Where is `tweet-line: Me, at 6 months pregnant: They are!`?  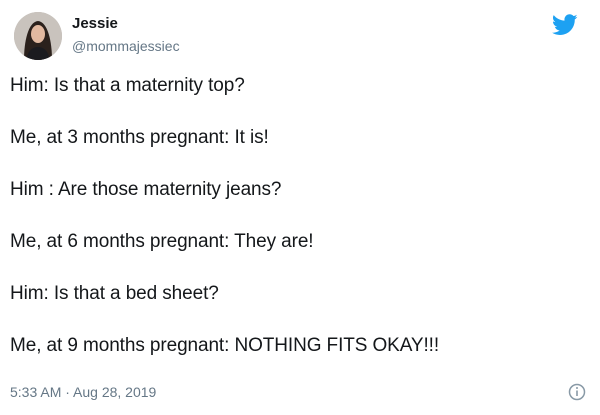 tweet-line: Me, at 6 months pregnant: They are! is located at coordinates (162, 241).